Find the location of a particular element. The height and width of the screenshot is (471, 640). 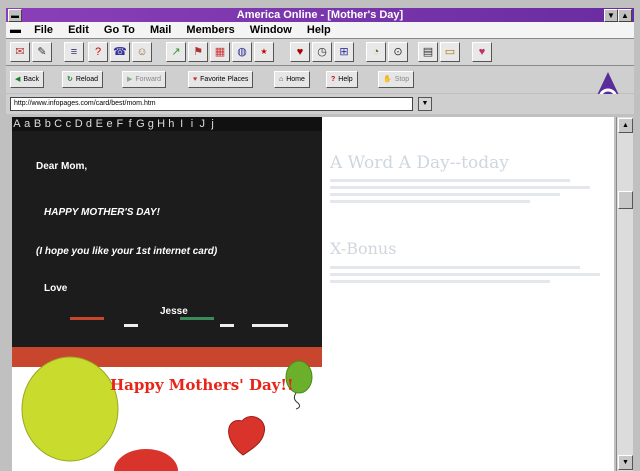

background-heading-1: A Word A Day--today is located at coordinates (419, 163).